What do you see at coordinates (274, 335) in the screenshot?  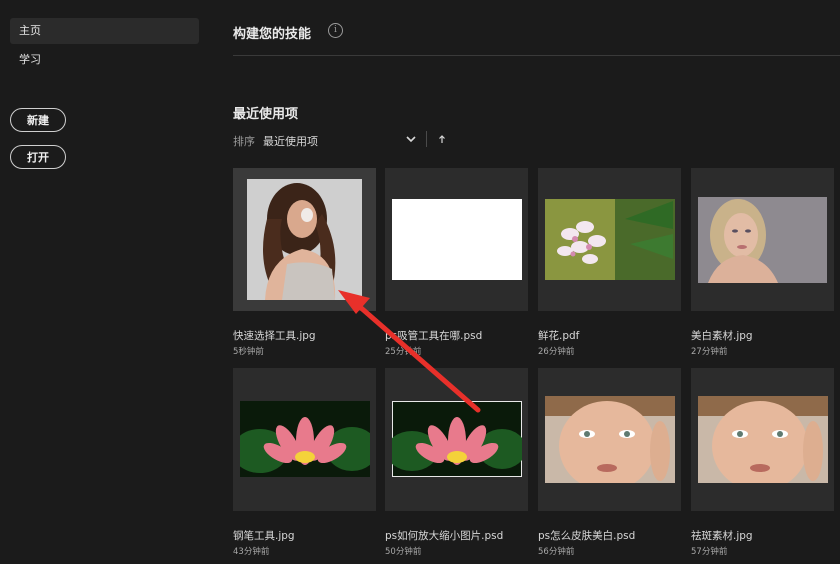 I see `file-name: 快速选择工具.jpg` at bounding box center [274, 335].